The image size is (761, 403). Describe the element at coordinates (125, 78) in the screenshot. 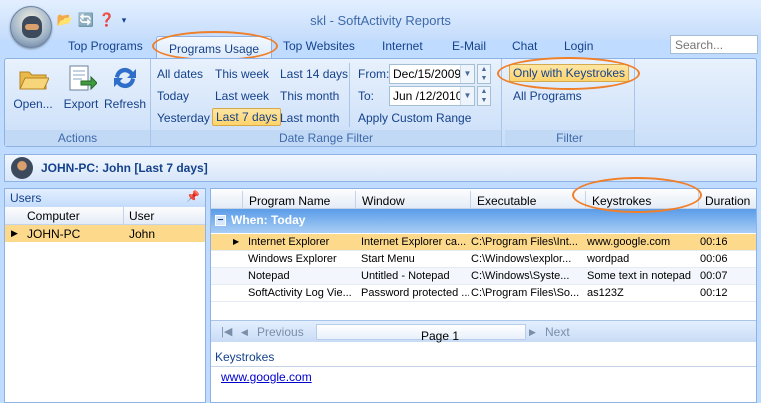

I see `refresh-icon` at that location.